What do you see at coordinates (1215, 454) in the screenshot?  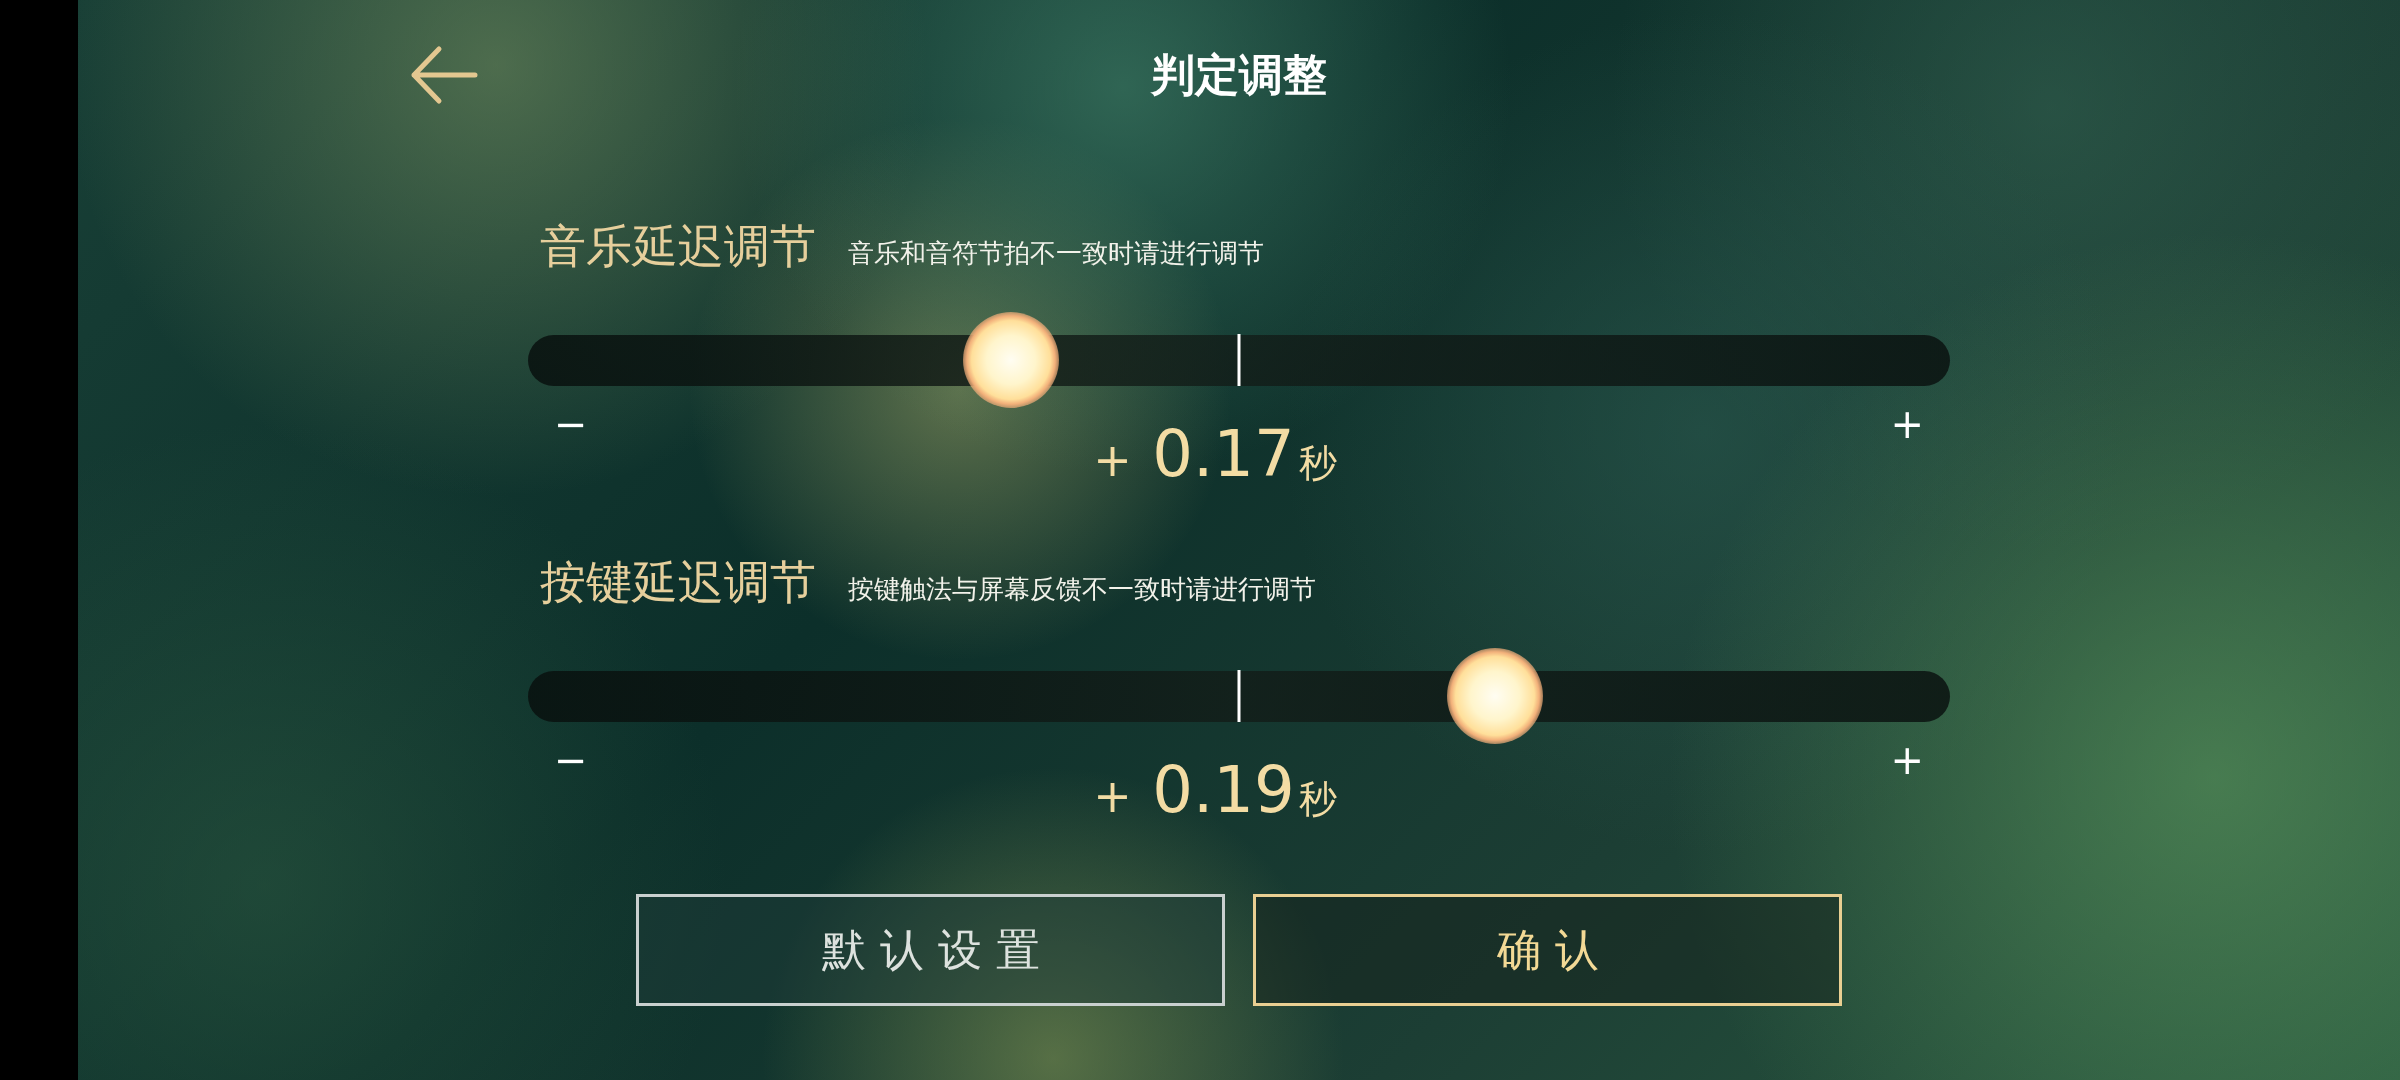 I see `offset-reading: + 0.17 秒` at bounding box center [1215, 454].